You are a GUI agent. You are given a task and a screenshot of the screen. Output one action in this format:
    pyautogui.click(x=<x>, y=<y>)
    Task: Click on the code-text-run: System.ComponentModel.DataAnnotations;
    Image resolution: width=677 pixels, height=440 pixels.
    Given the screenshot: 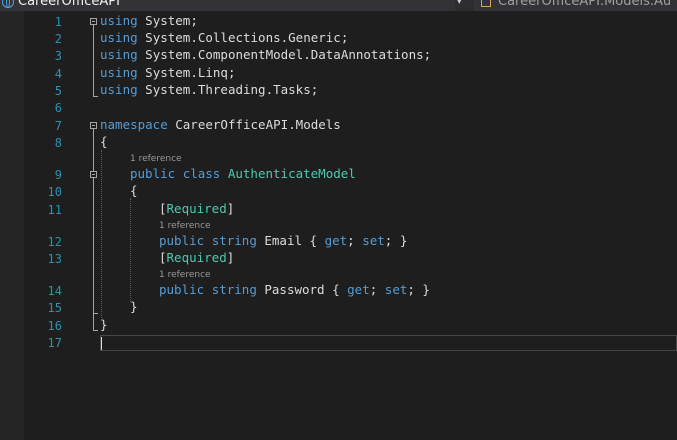 What is the action you would take?
    pyautogui.click(x=284, y=54)
    